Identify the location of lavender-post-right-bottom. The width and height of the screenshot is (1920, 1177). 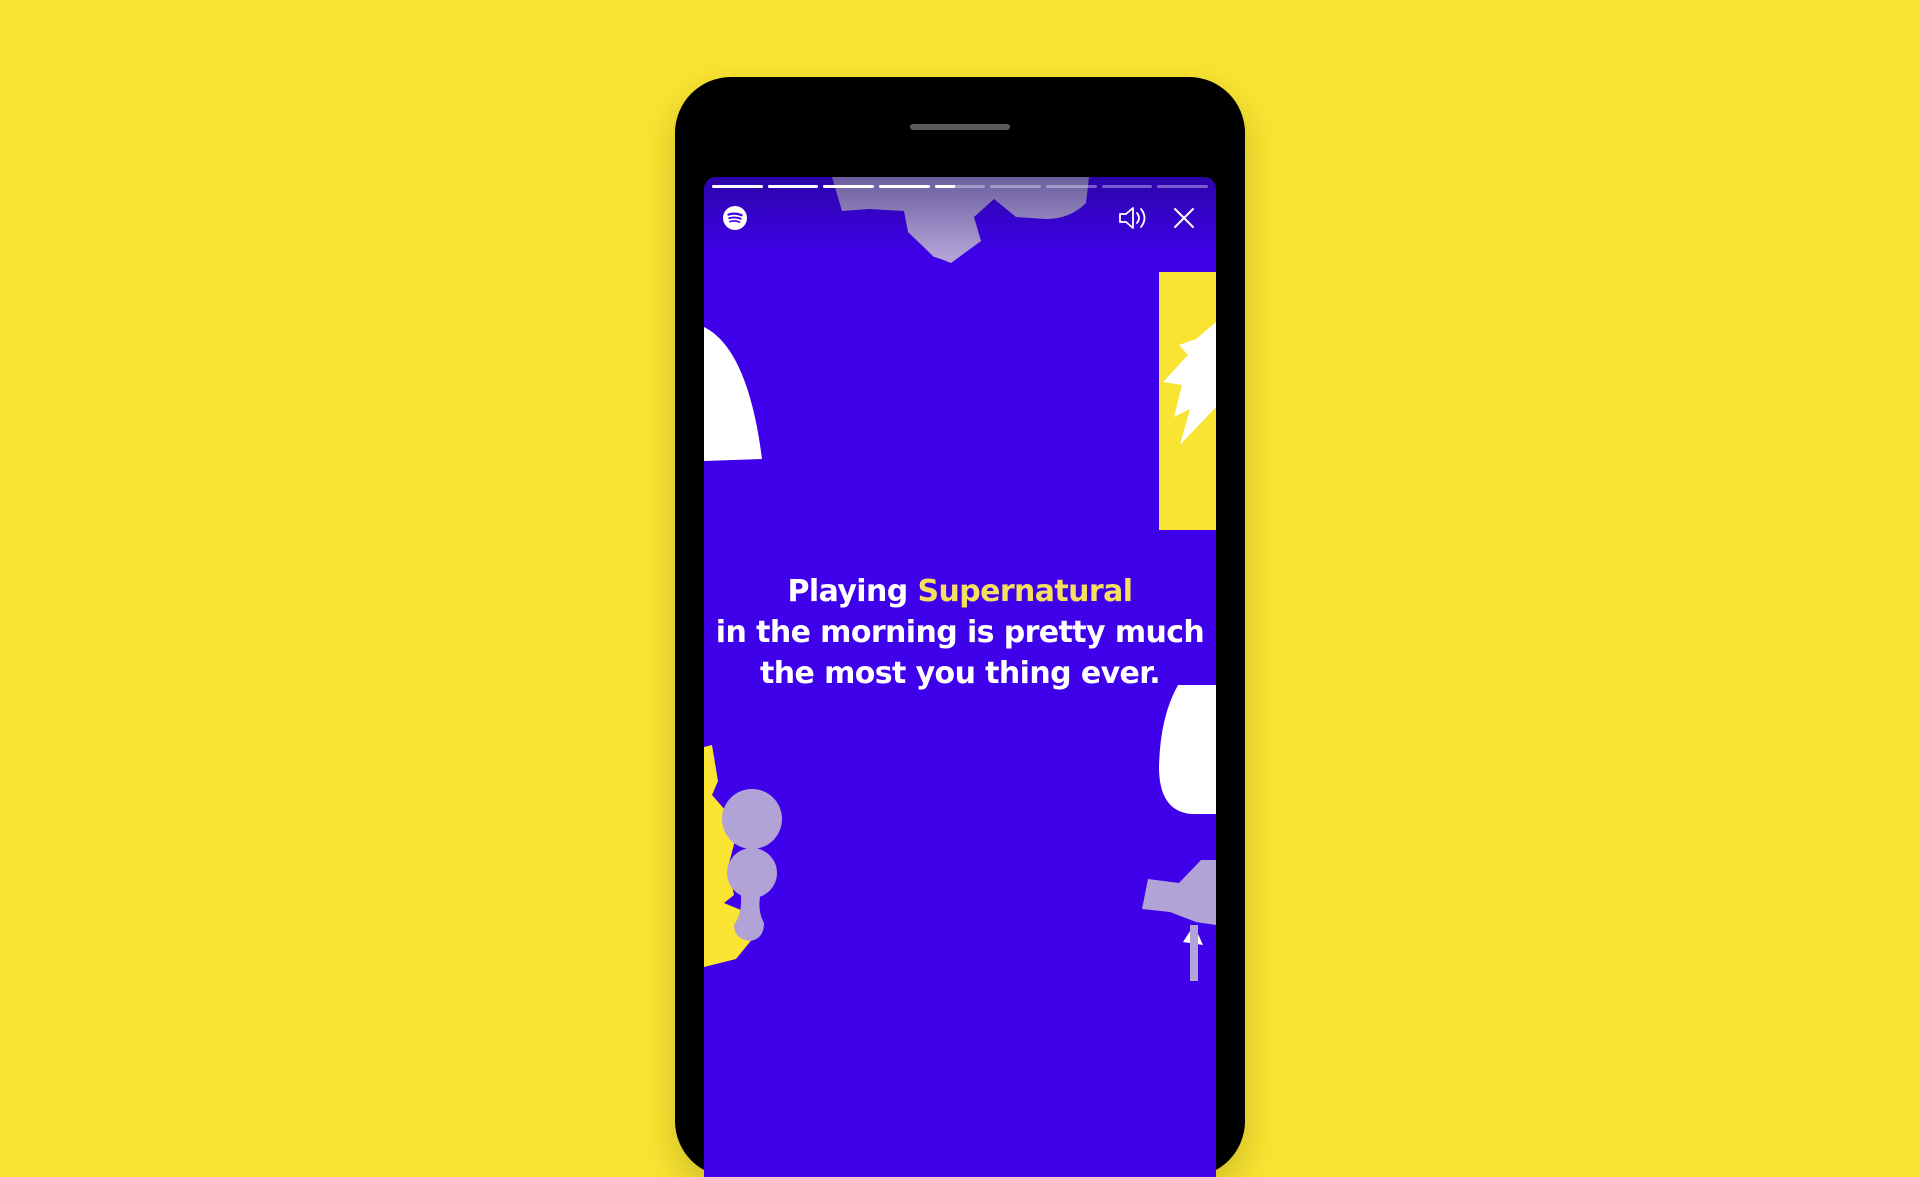
(1194, 953).